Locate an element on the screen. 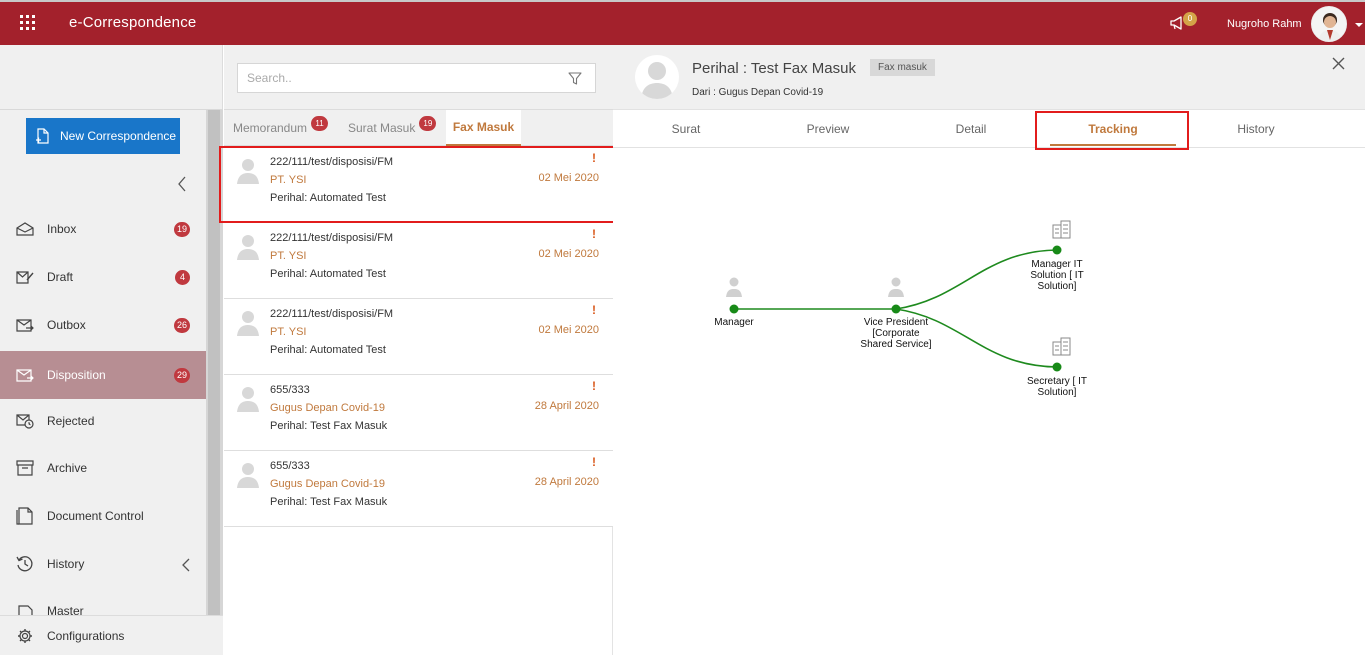 This screenshot has width=1365, height=656. top-bar: e-Correspondence 0 Nugroho Rahm is located at coordinates (682, 22).